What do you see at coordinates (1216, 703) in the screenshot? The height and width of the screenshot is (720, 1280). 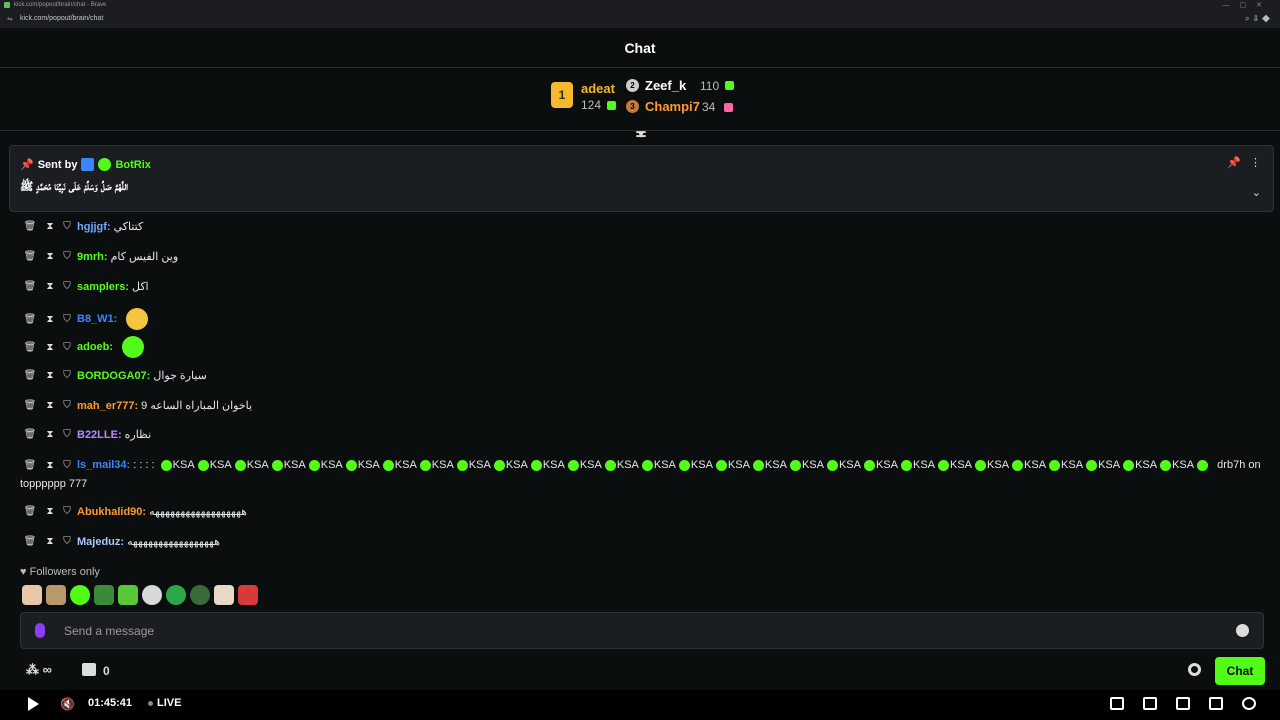 I see `fullscreen-icon` at bounding box center [1216, 703].